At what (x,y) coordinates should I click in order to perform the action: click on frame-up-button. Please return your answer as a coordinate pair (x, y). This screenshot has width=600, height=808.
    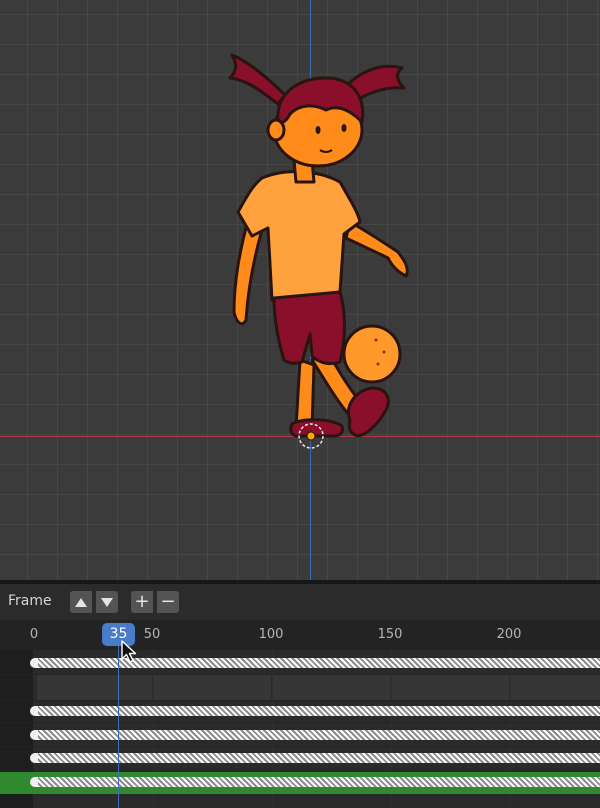
    Looking at the image, I should click on (81, 602).